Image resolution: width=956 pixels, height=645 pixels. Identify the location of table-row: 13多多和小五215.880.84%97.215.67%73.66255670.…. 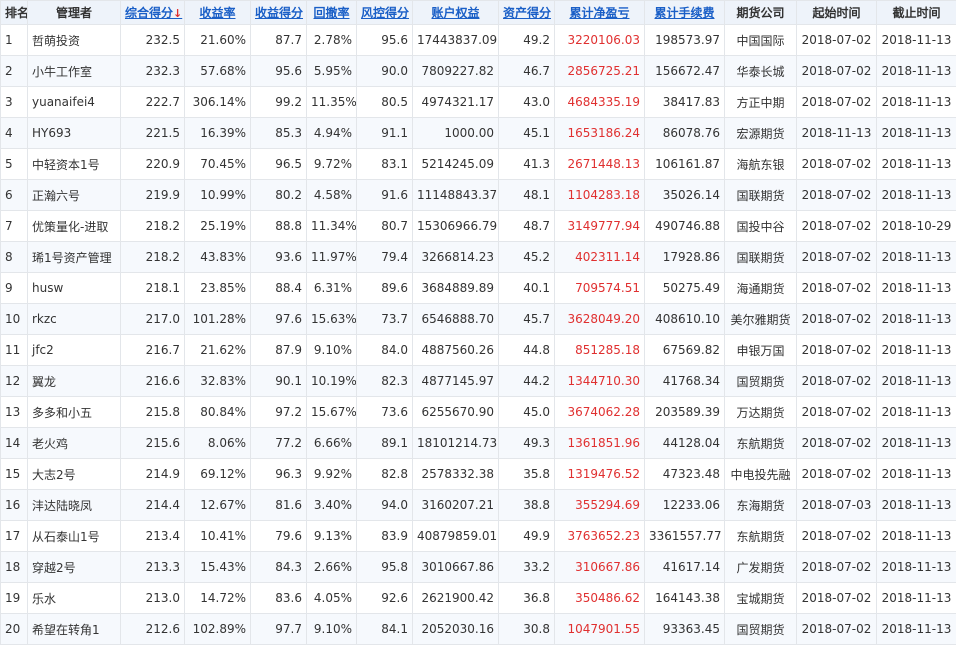
(478, 412).